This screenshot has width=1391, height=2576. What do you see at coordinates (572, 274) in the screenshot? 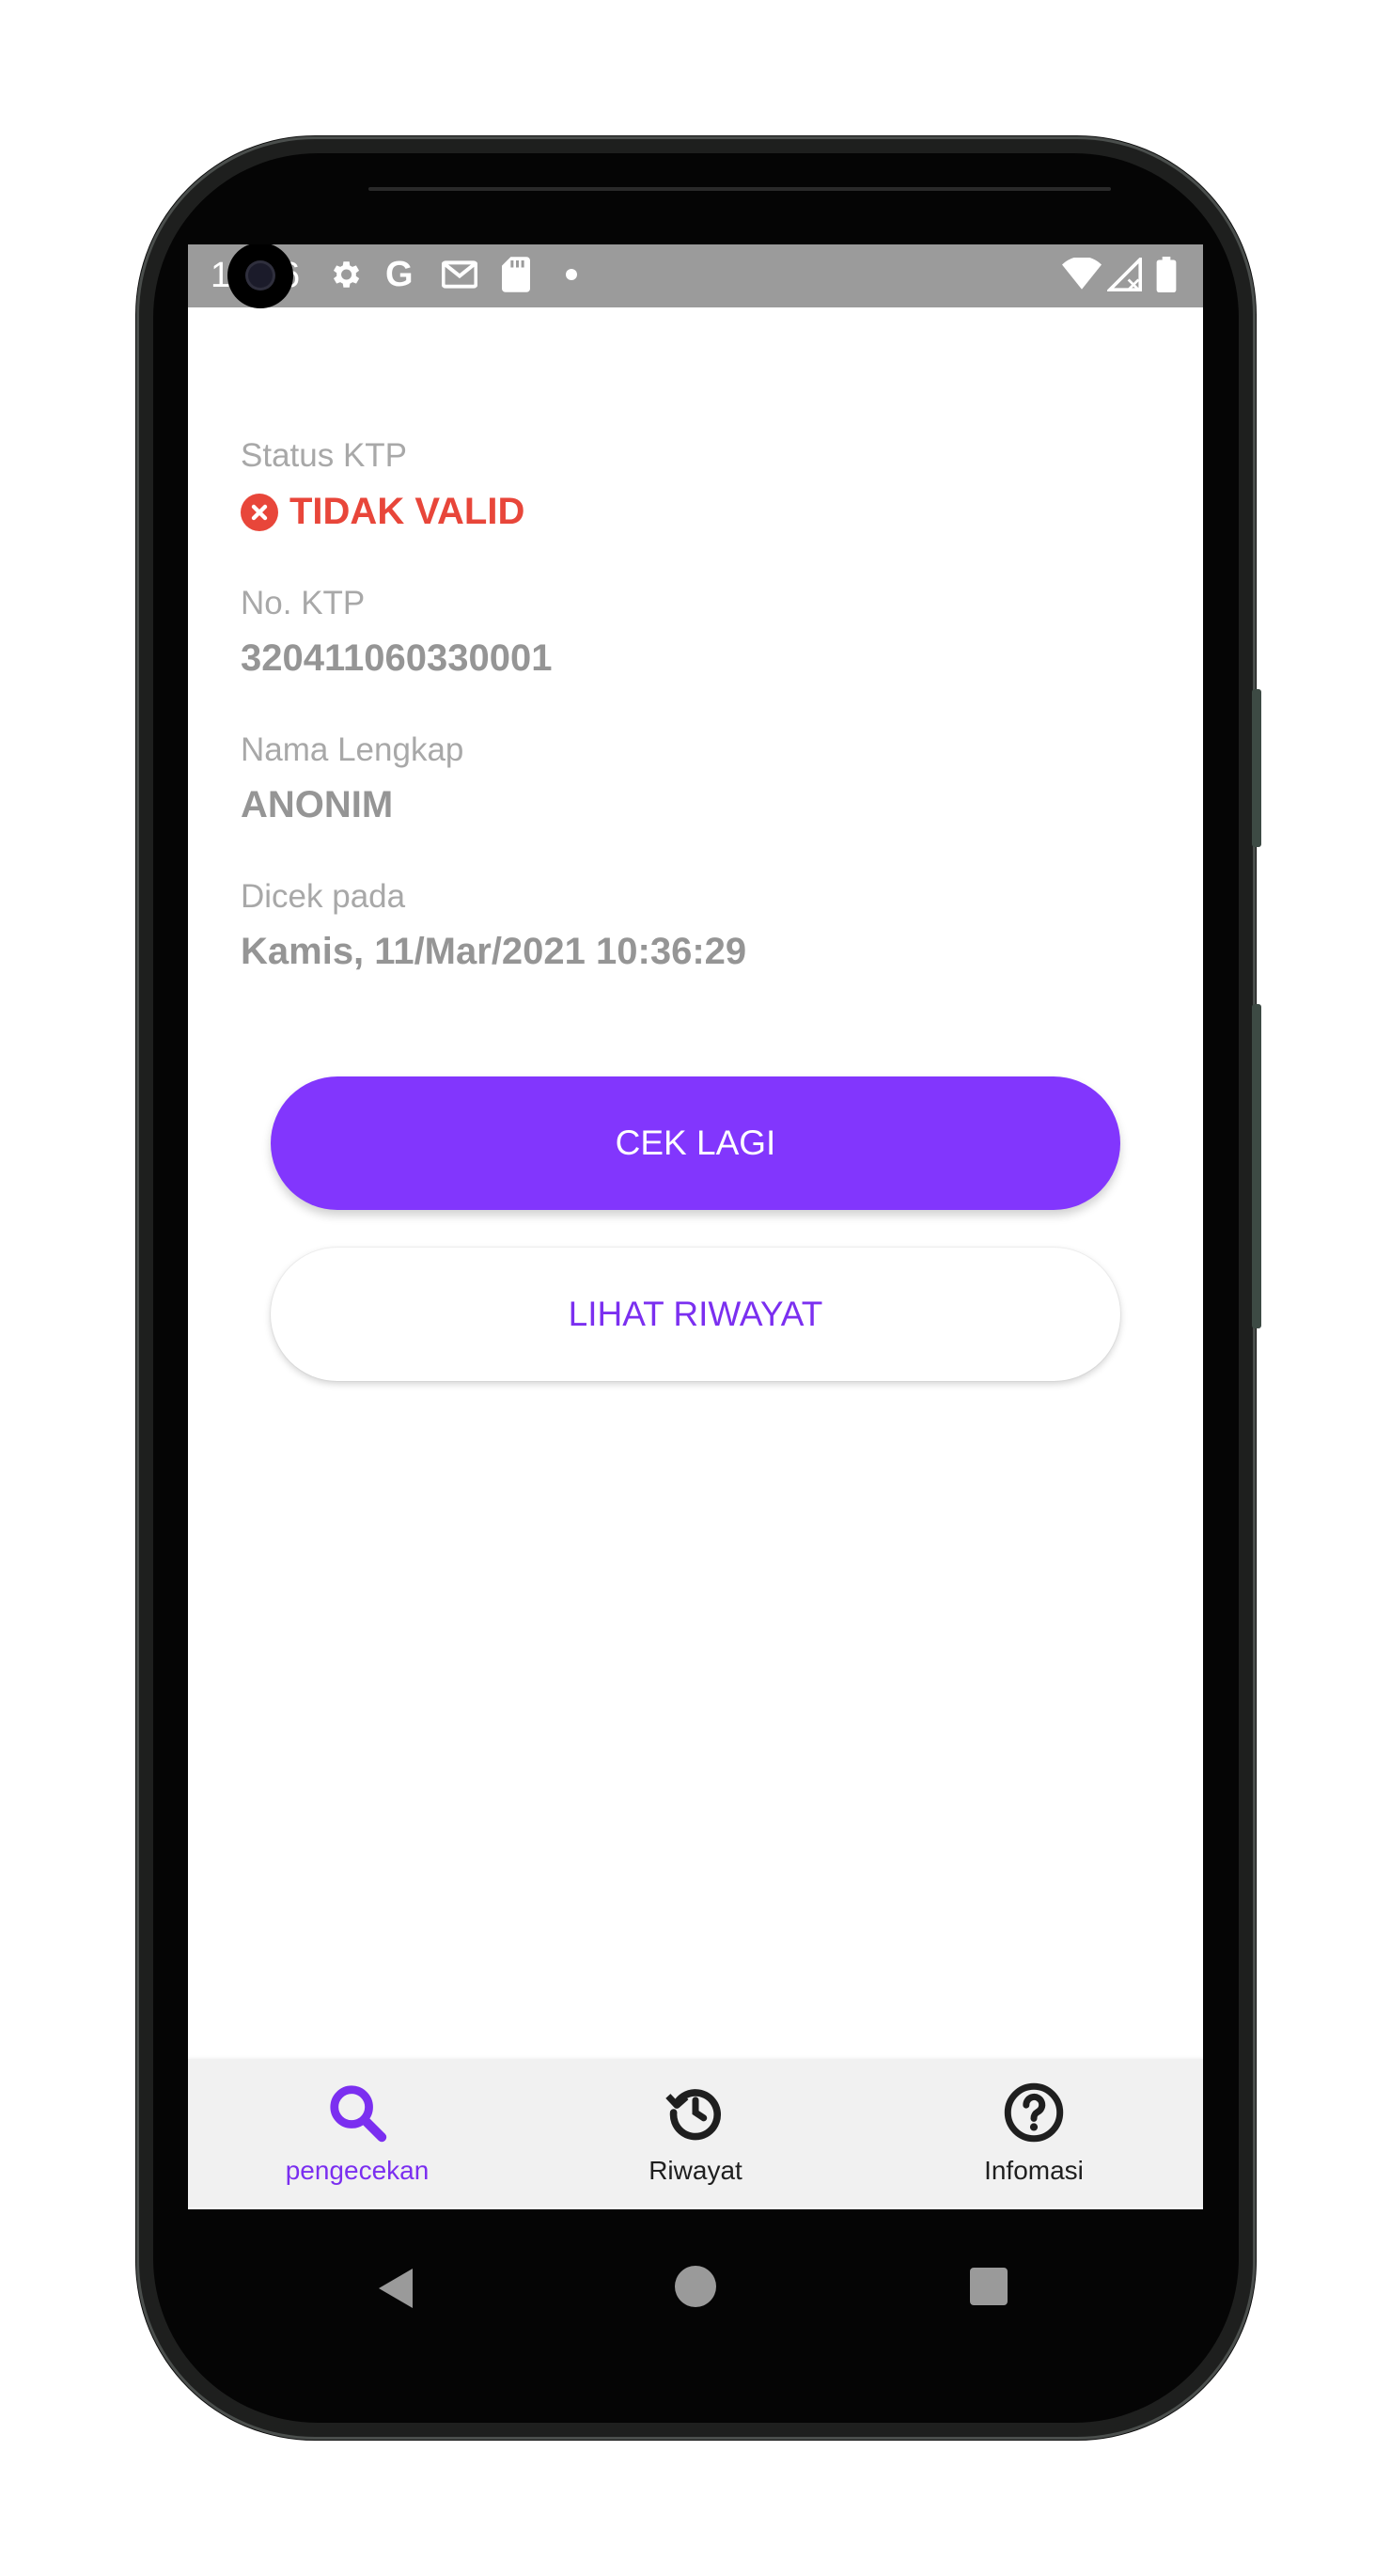
I see `dot-icon` at bounding box center [572, 274].